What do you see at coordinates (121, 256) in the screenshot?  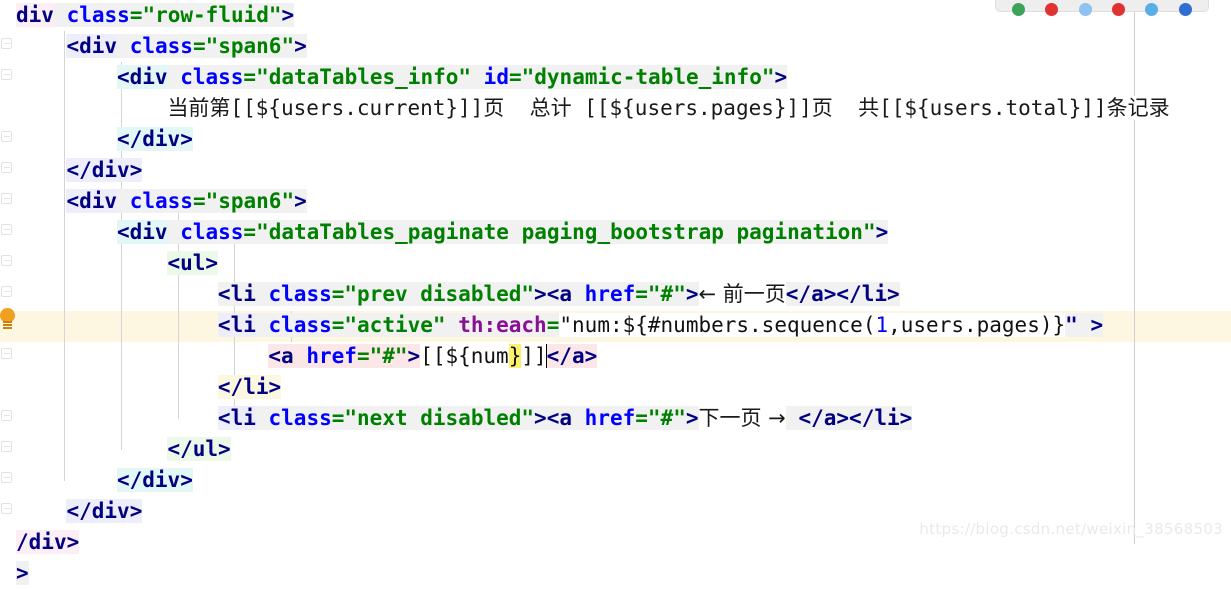 I see `indent-guide` at bounding box center [121, 256].